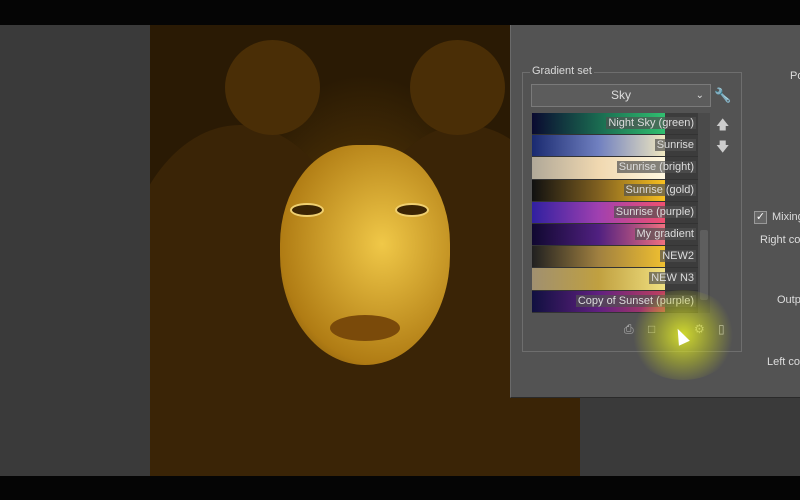 The image size is (800, 500). Describe the element at coordinates (562, 71) in the screenshot. I see `gradient-set-label: Gradient set` at that location.